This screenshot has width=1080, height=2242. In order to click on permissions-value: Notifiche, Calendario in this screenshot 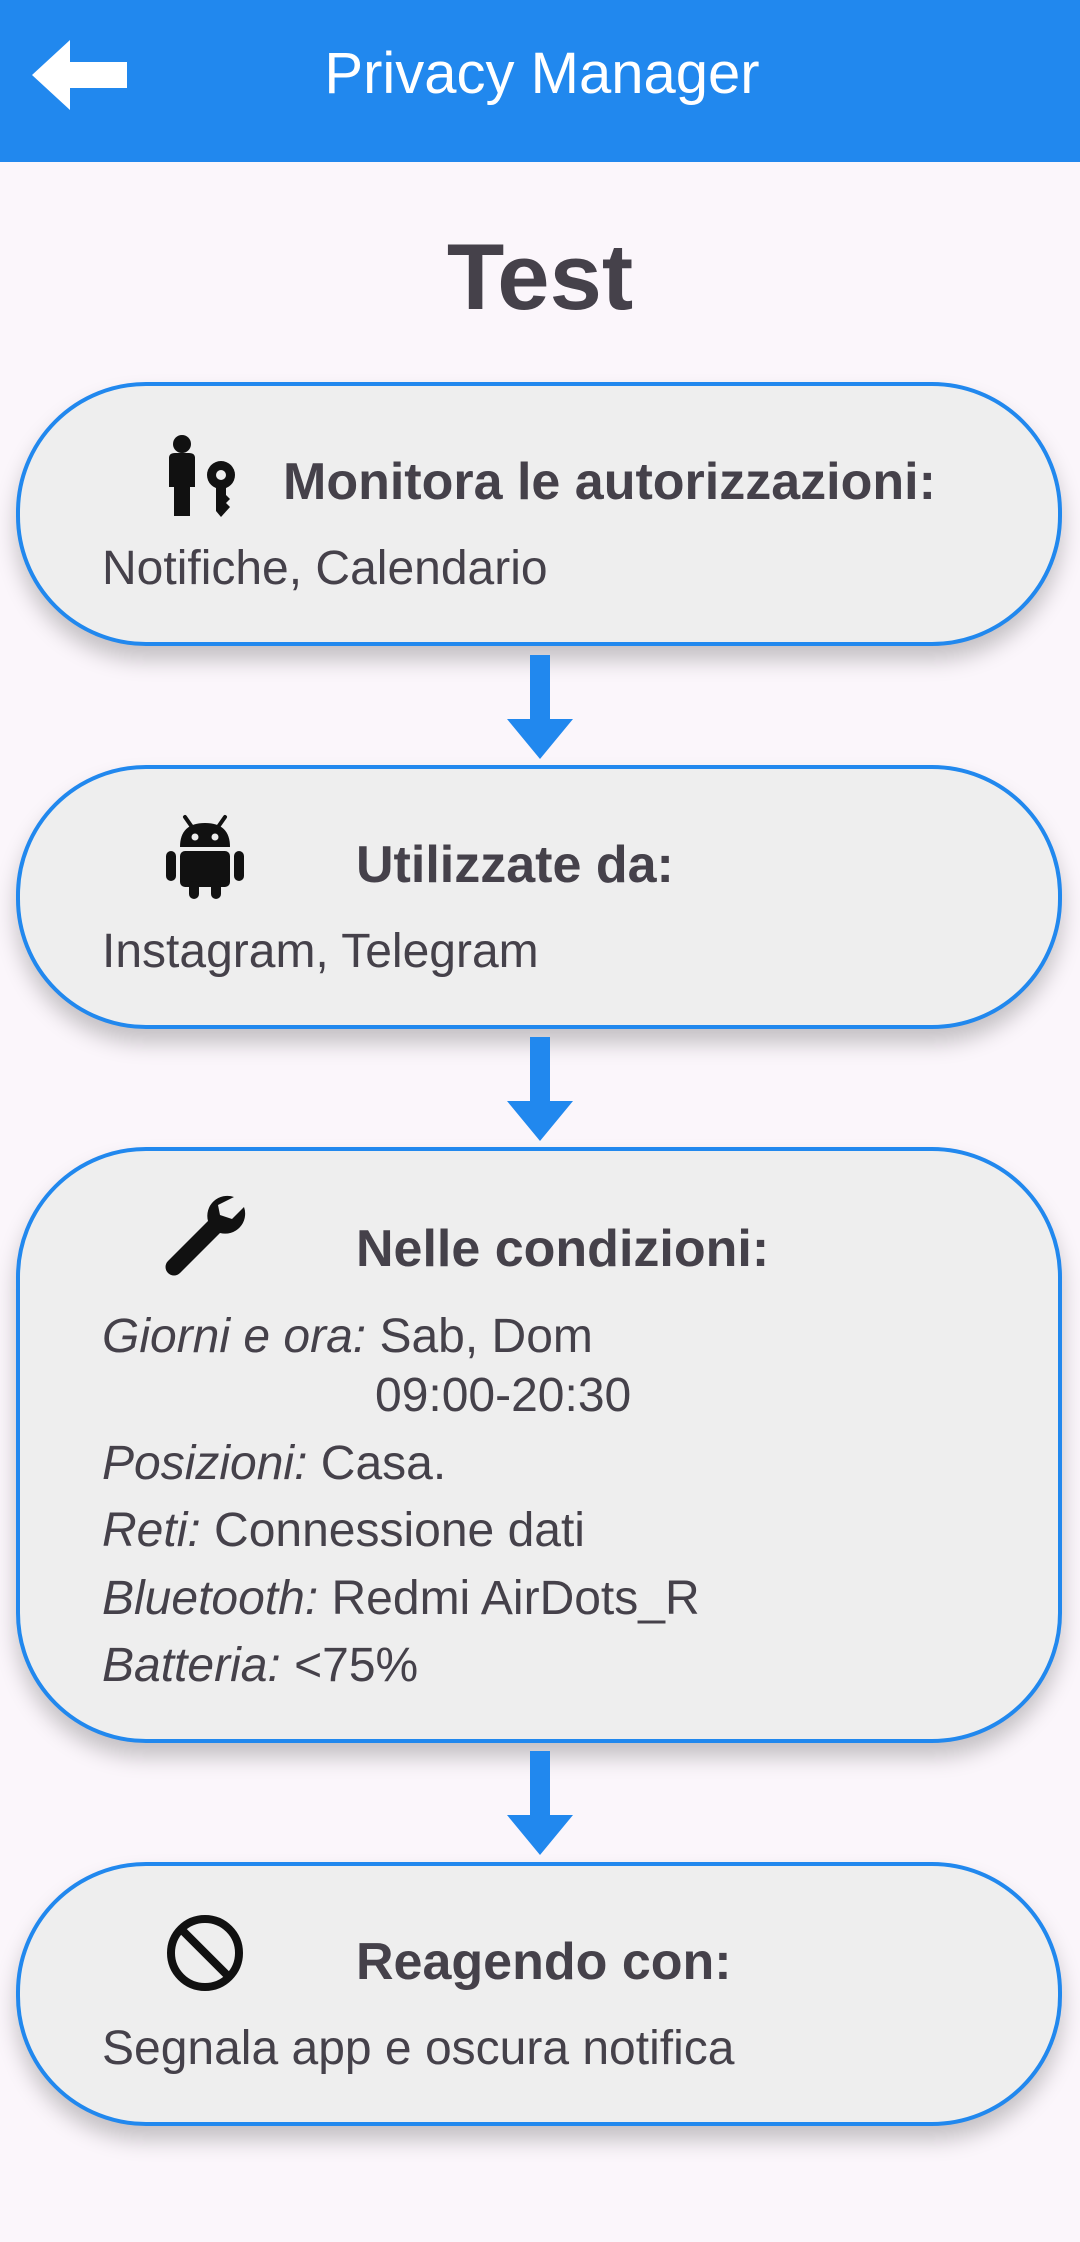, I will do `click(325, 568)`.